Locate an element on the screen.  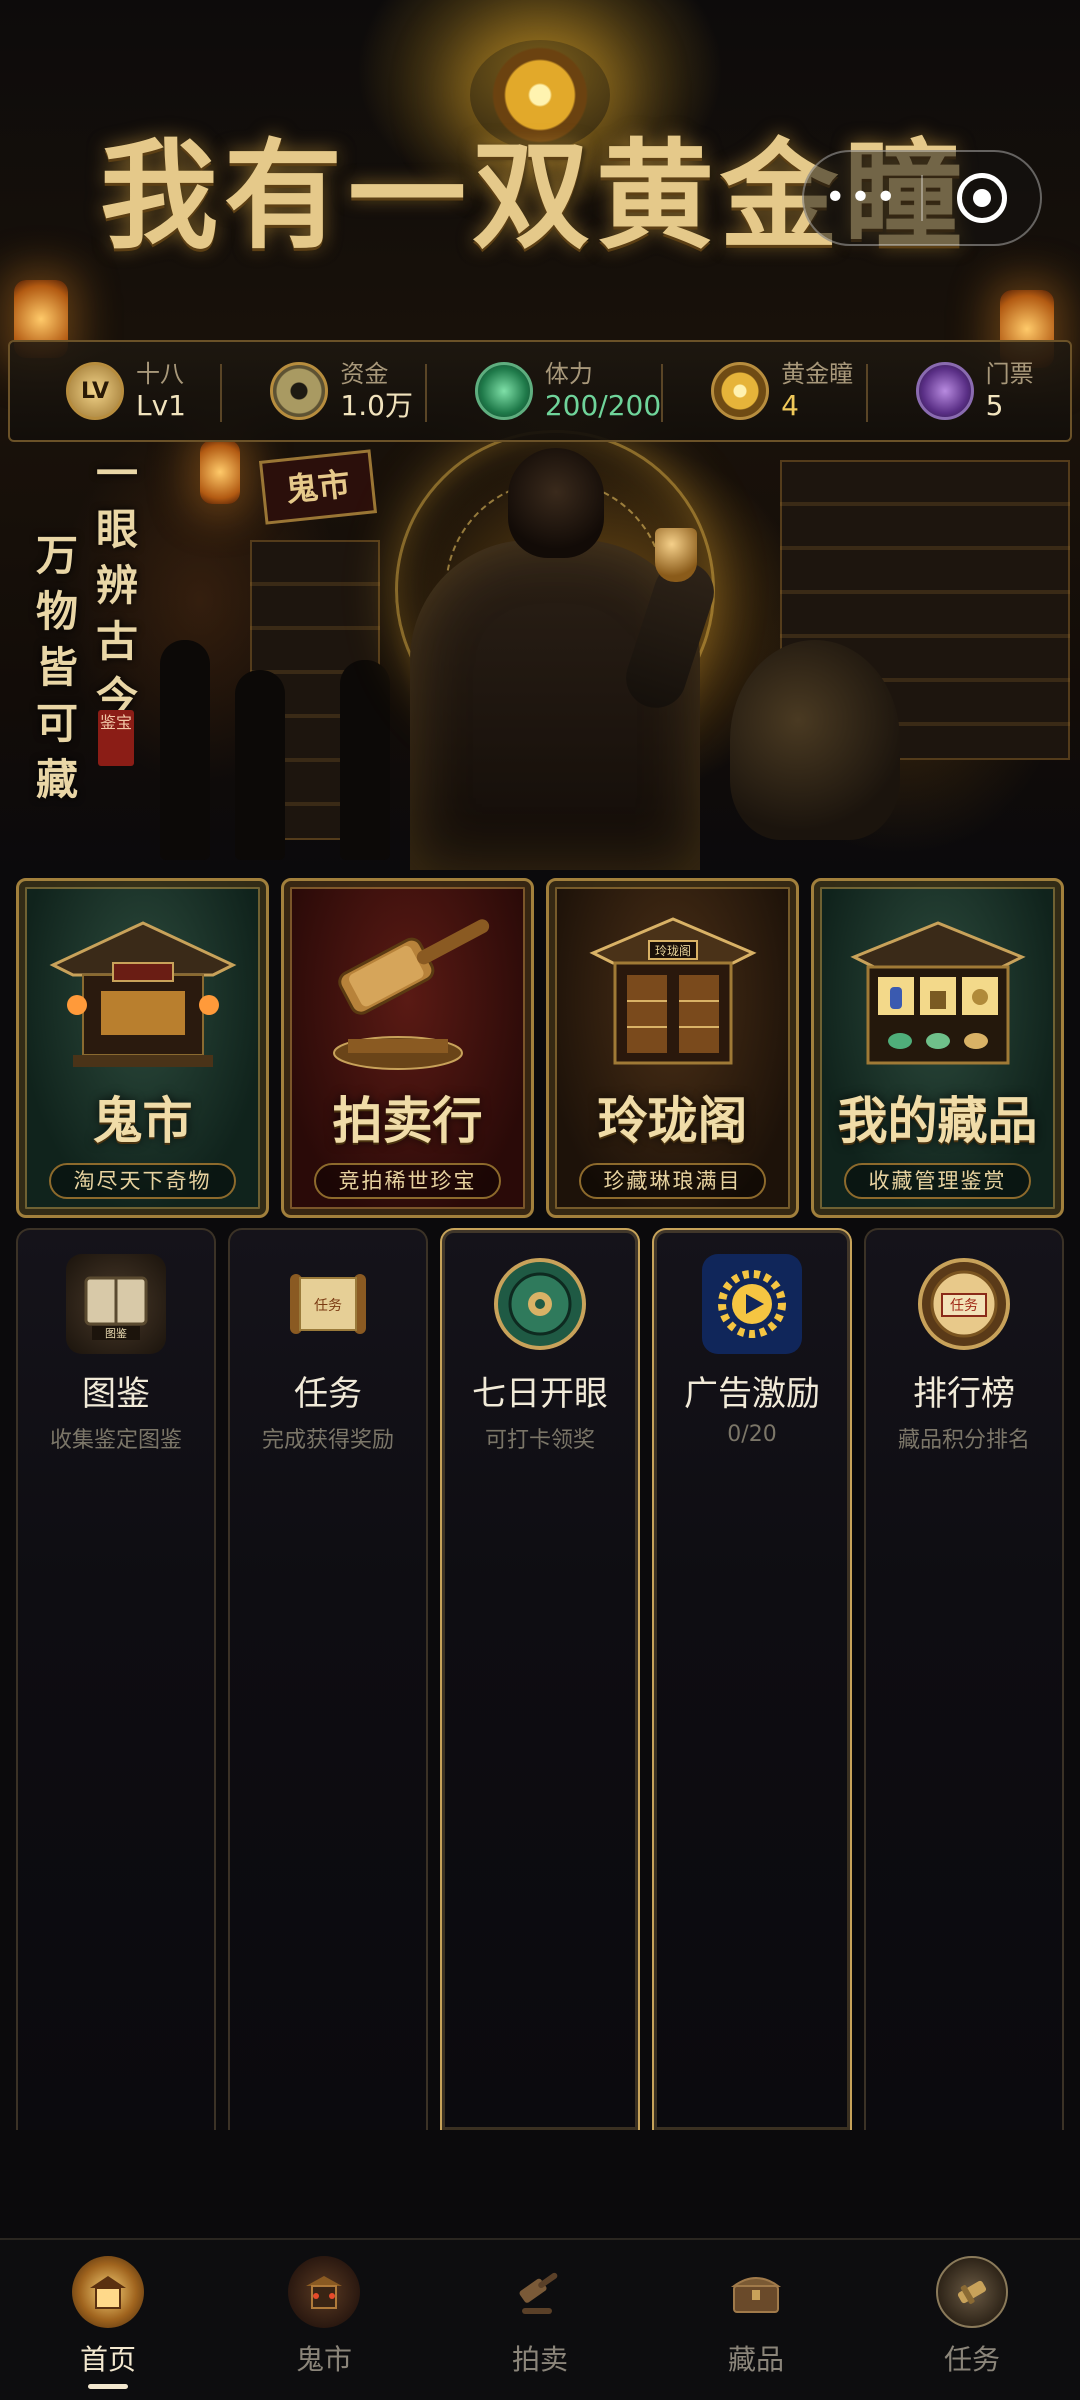
card-ghost-market: 鬼市 淘尽天下奇物 is located at coordinates (142, 1048).